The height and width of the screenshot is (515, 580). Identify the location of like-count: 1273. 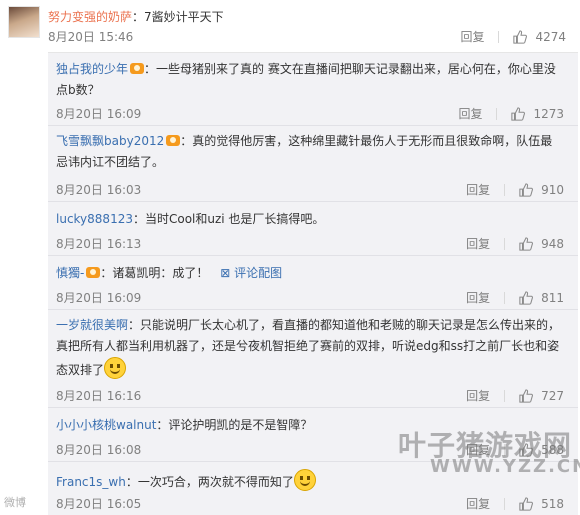
(548, 113).